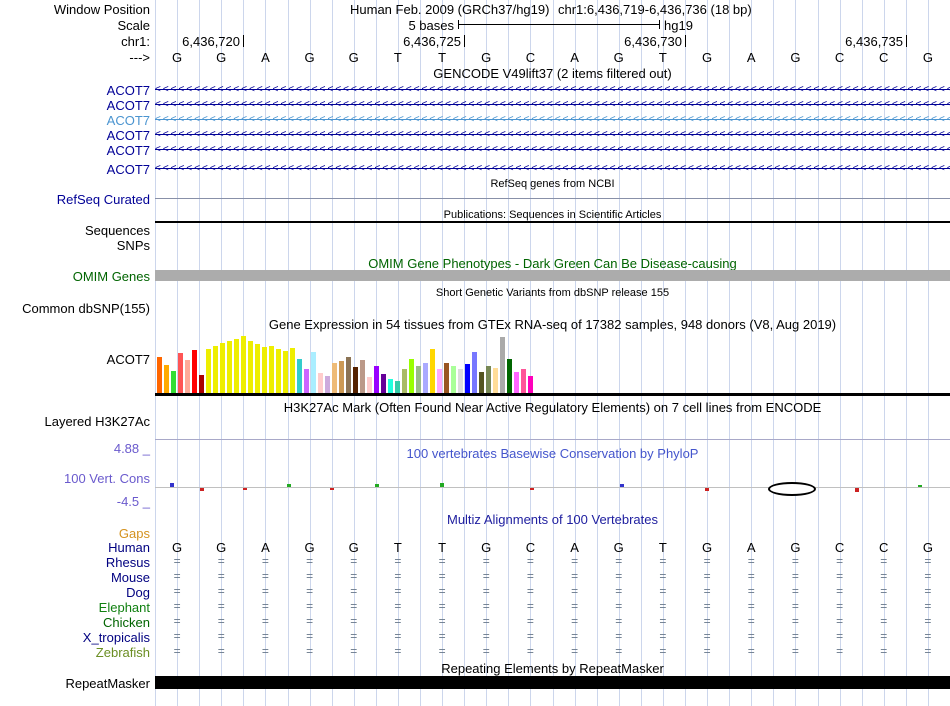 The height and width of the screenshot is (706, 950). What do you see at coordinates (552, 184) in the screenshot?
I see `refseq-track-title: RefSeq genes from NCBI` at bounding box center [552, 184].